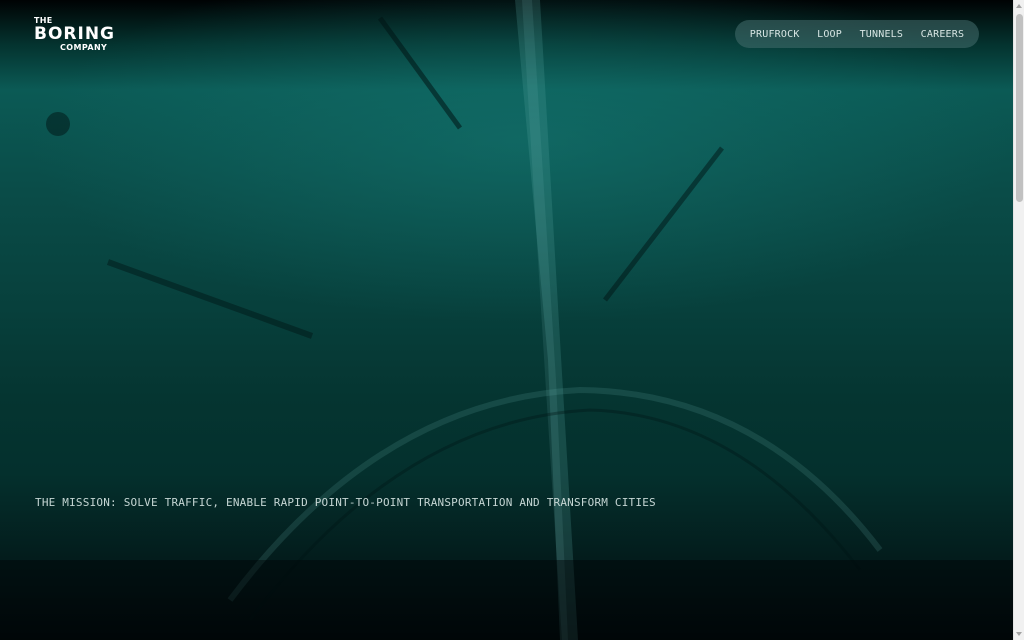 This screenshot has height=640, width=1024. Describe the element at coordinates (1018, 320) in the screenshot. I see `page-scrollbar` at that location.